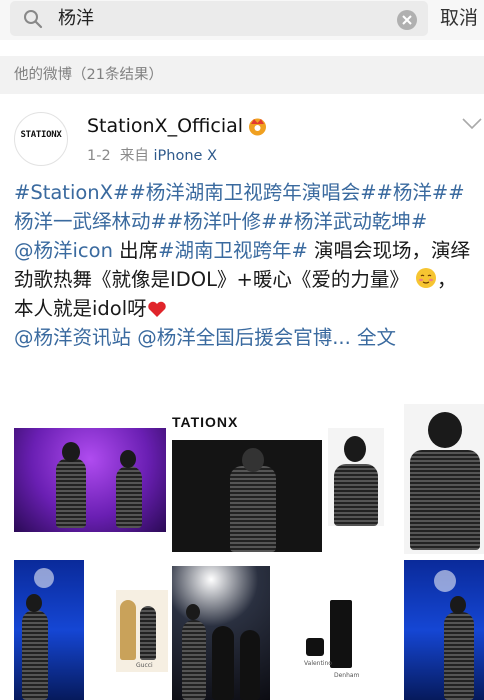 The height and width of the screenshot is (700, 484). I want to click on search-input: 杨洋, so click(76, 19).